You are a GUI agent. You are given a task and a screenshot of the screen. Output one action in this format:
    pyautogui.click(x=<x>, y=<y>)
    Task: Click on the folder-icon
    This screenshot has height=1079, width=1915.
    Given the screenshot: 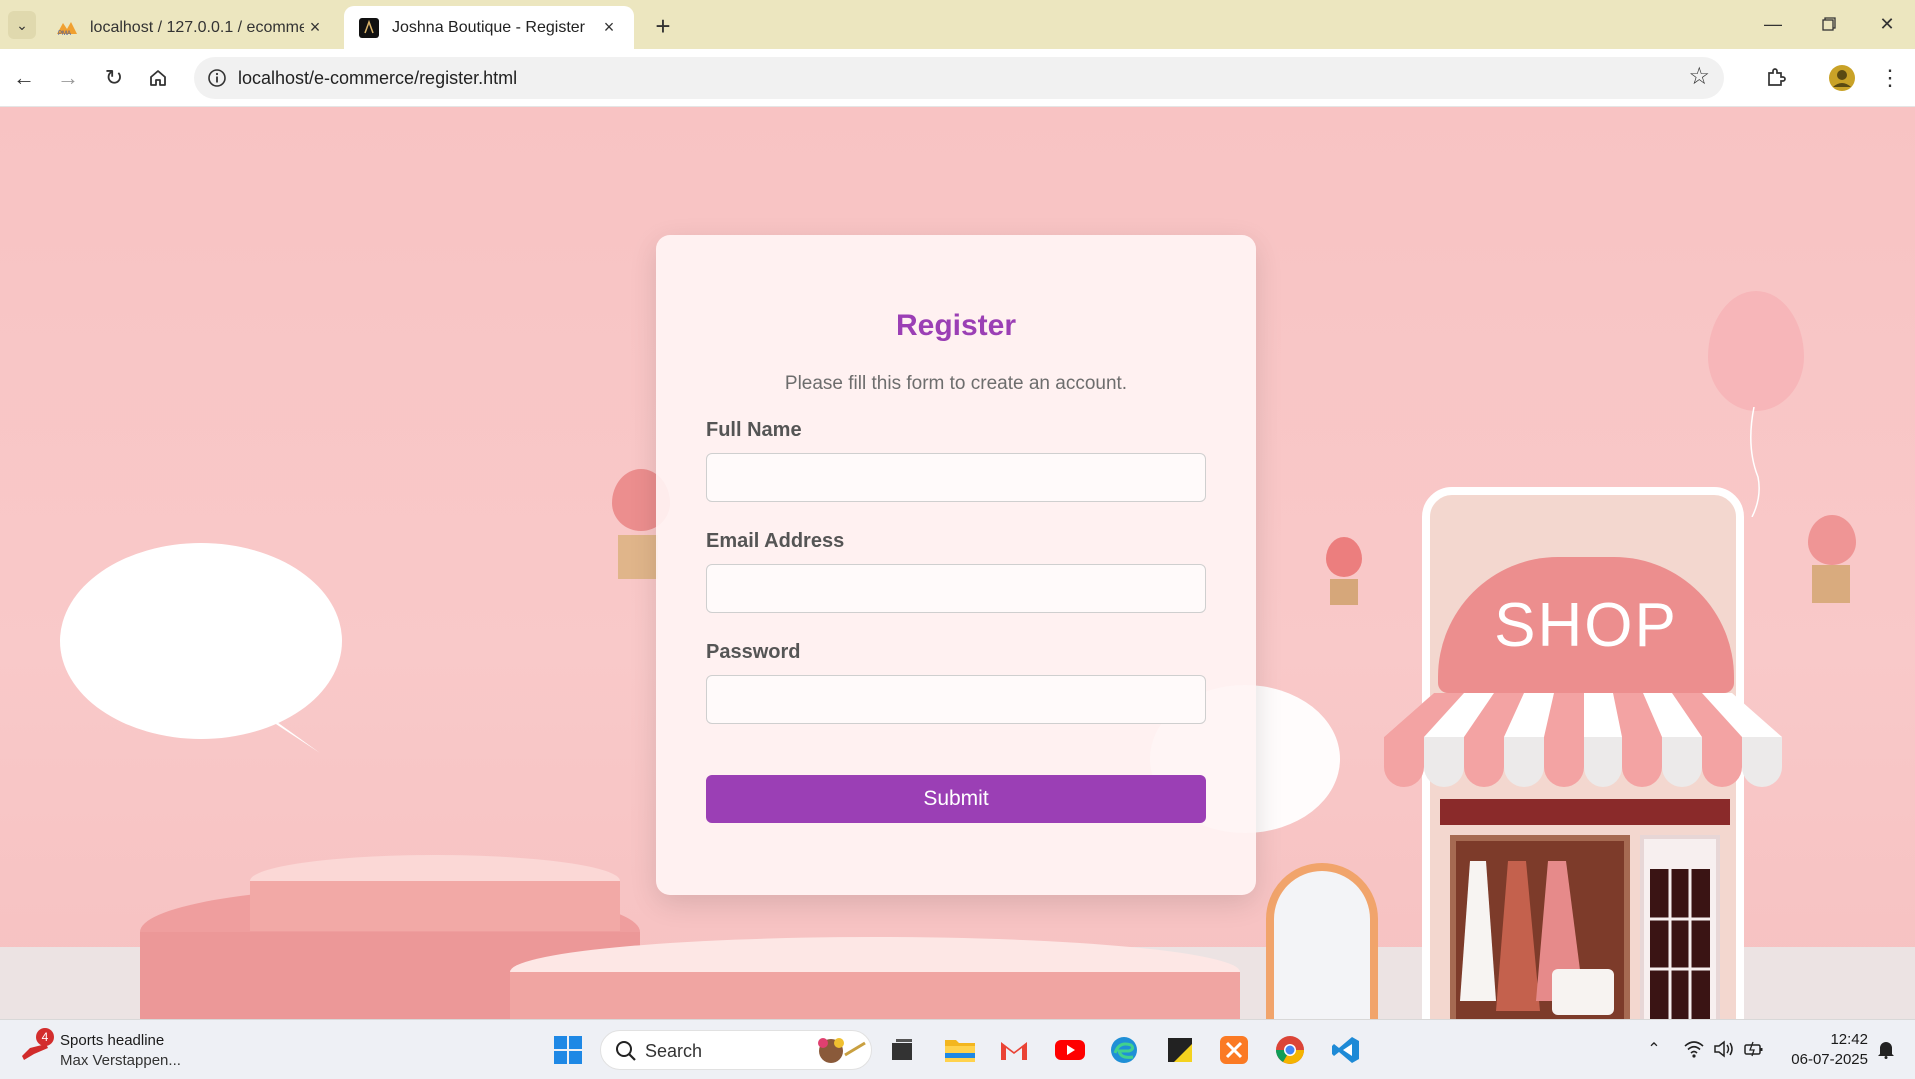 What is the action you would take?
    pyautogui.click(x=960, y=1051)
    